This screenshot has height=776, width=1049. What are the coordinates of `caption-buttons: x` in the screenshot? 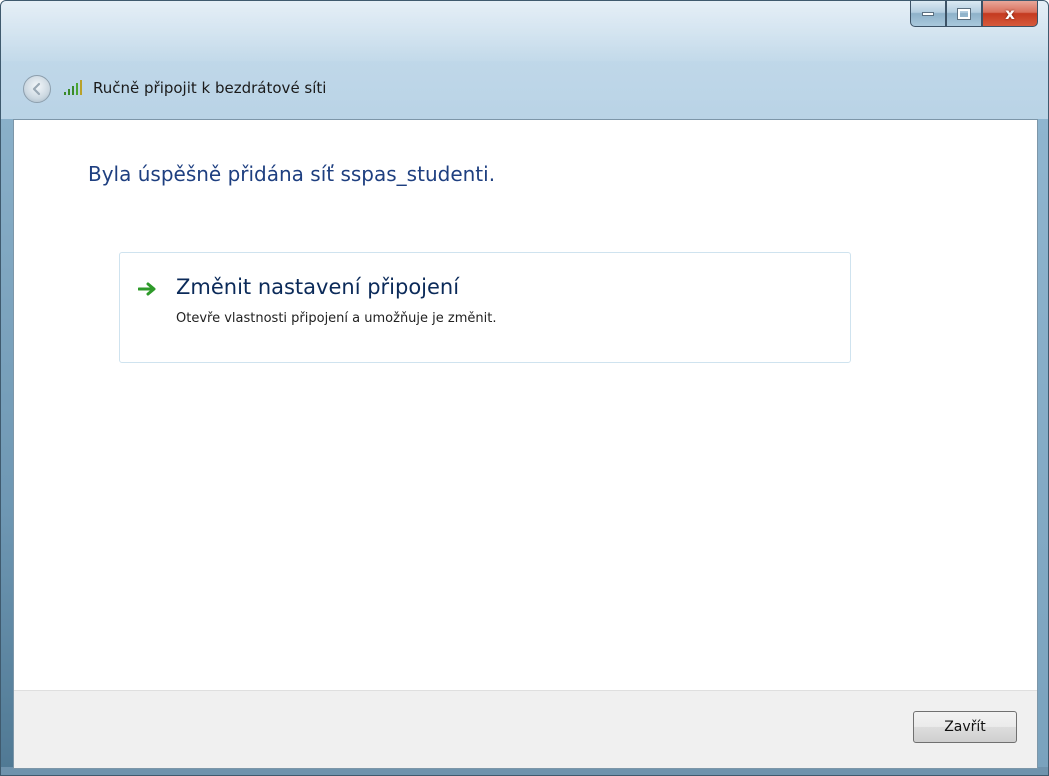 It's located at (974, 20).